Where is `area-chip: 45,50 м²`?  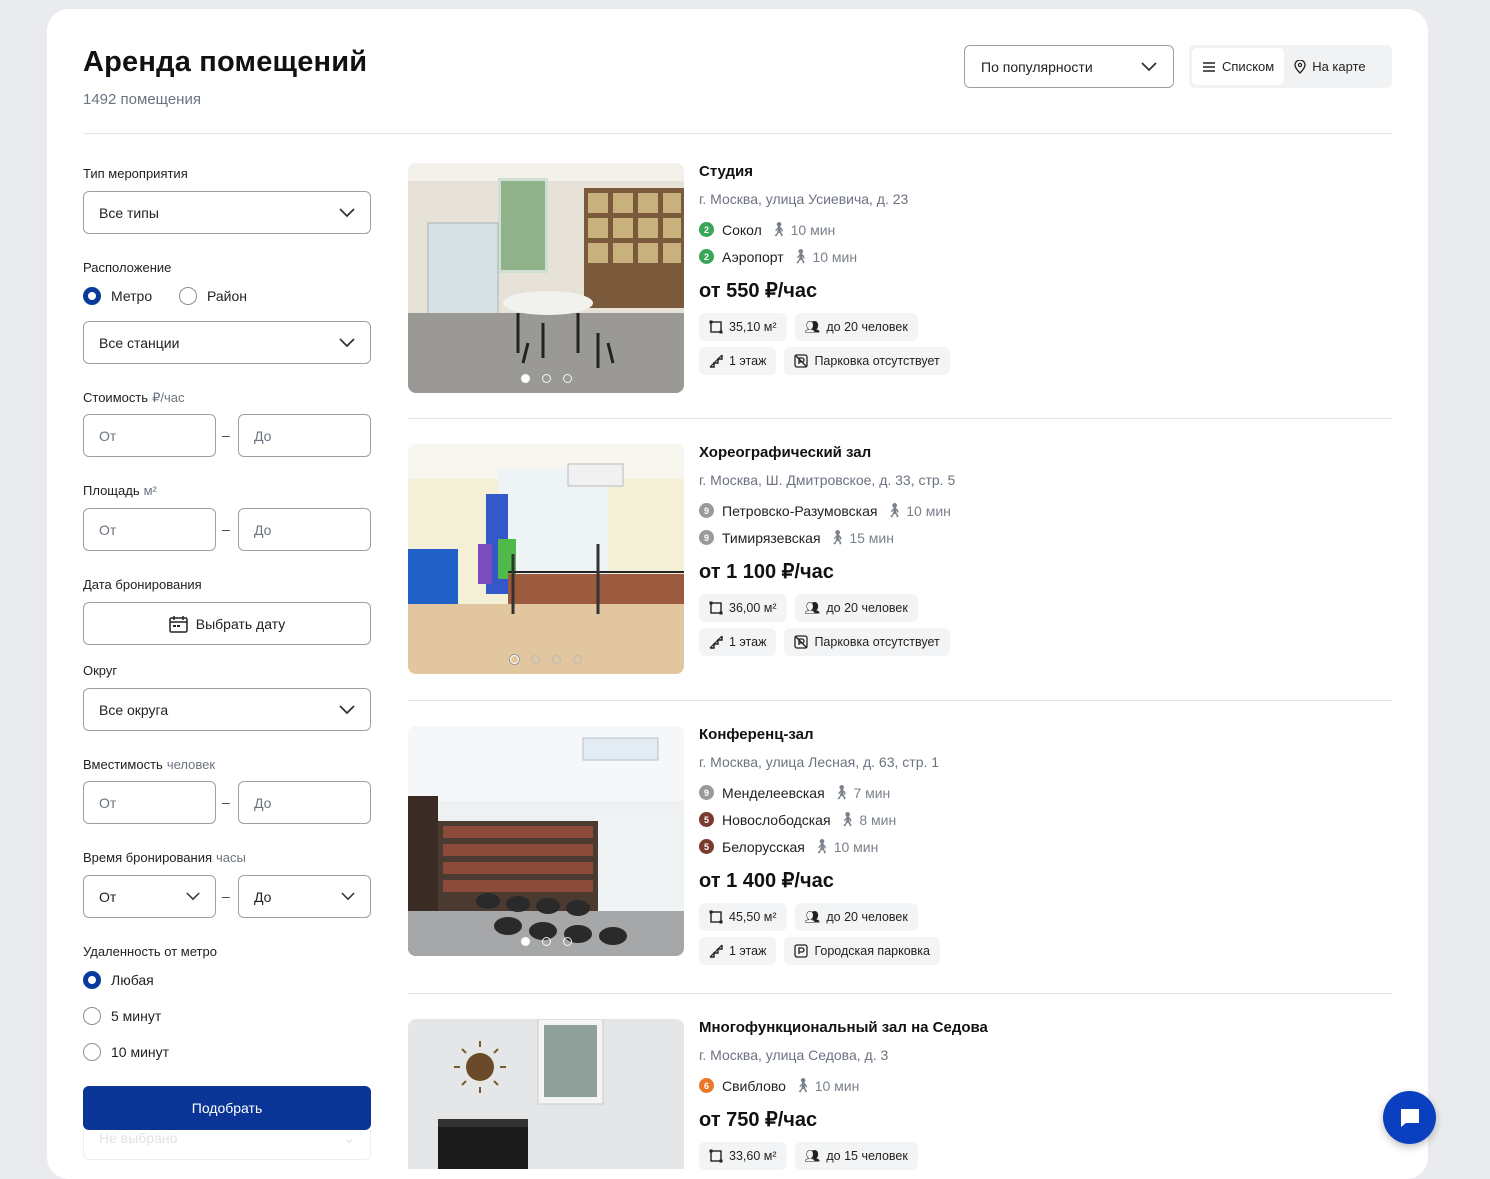 area-chip: 45,50 м² is located at coordinates (743, 917).